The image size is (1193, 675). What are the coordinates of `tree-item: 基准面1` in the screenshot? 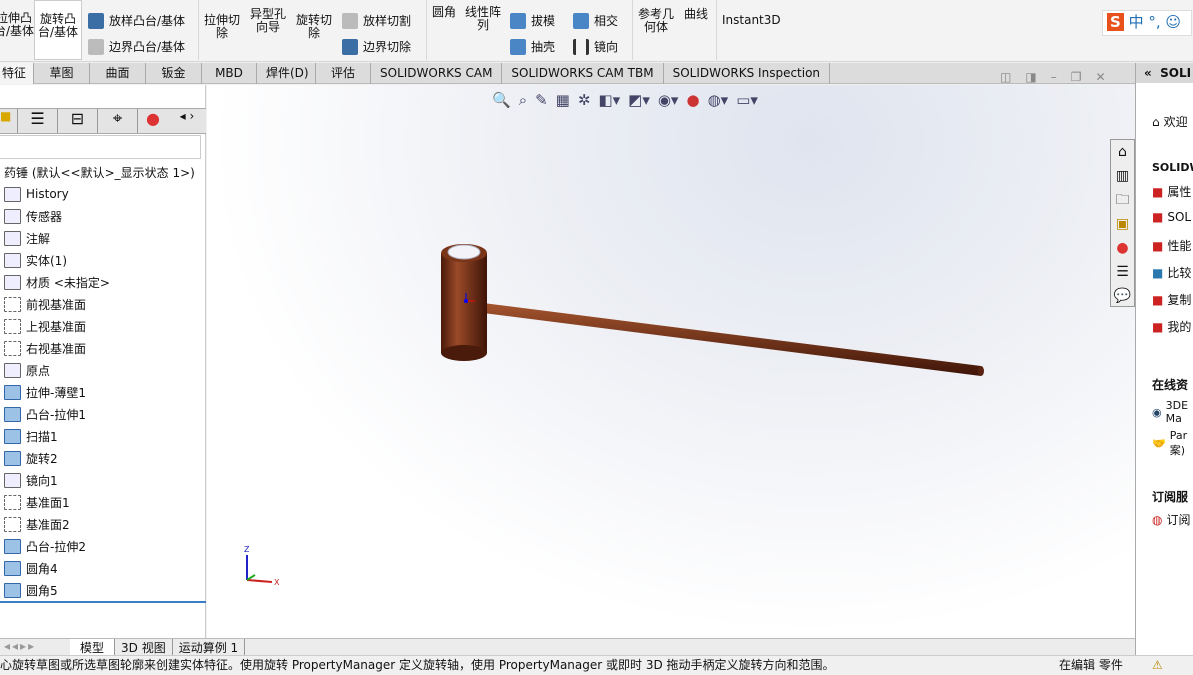 It's located at (37, 502).